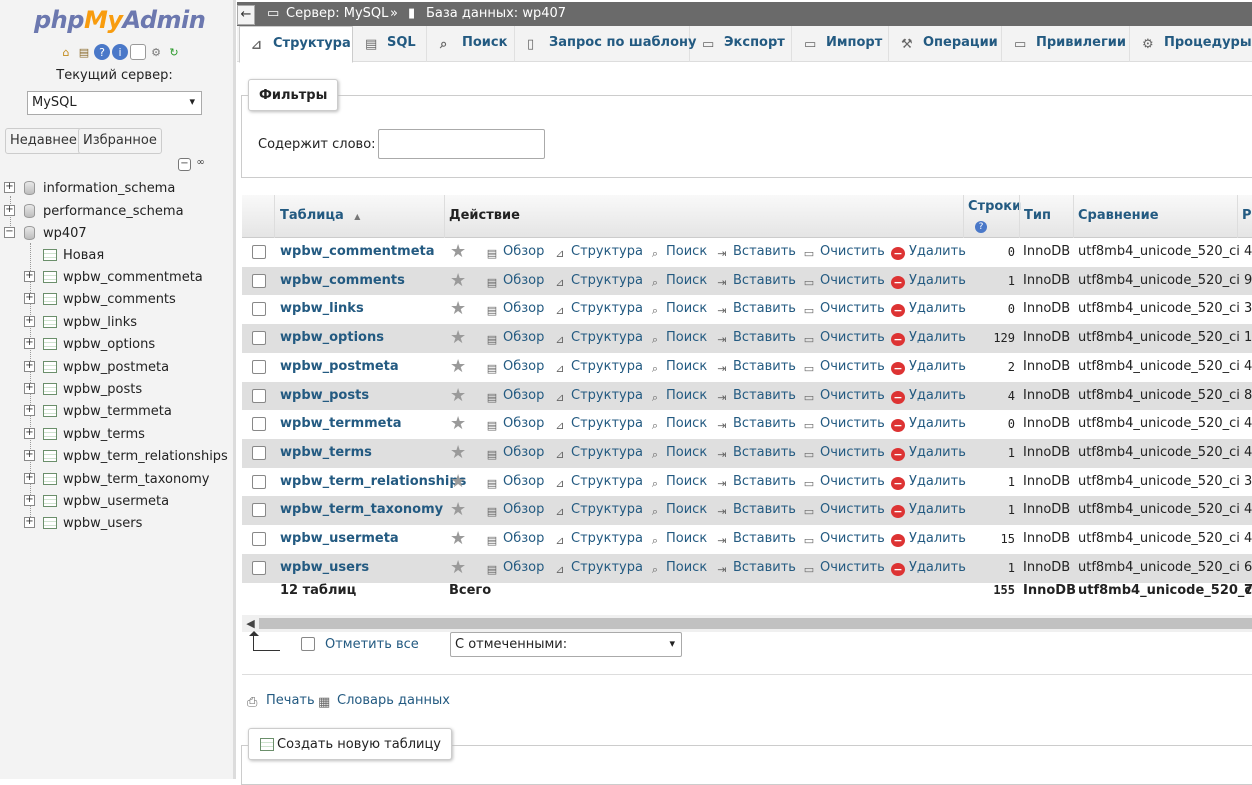 This screenshot has height=785, width=1252. I want to click on table-name-link: wpbw_term_taxonomy, so click(361, 509).